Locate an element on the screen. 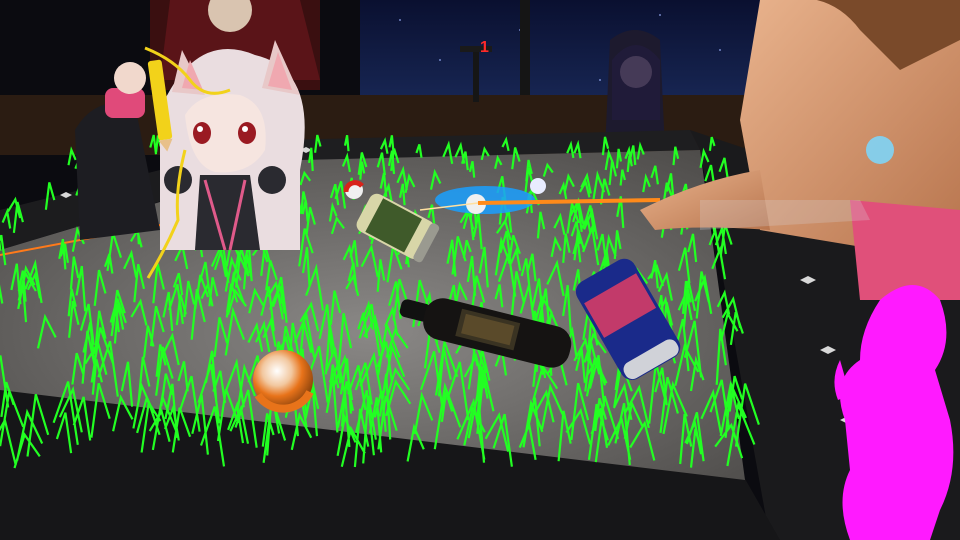 This screenshot has height=540, width=960. blue-white-ball is located at coordinates (538, 186).